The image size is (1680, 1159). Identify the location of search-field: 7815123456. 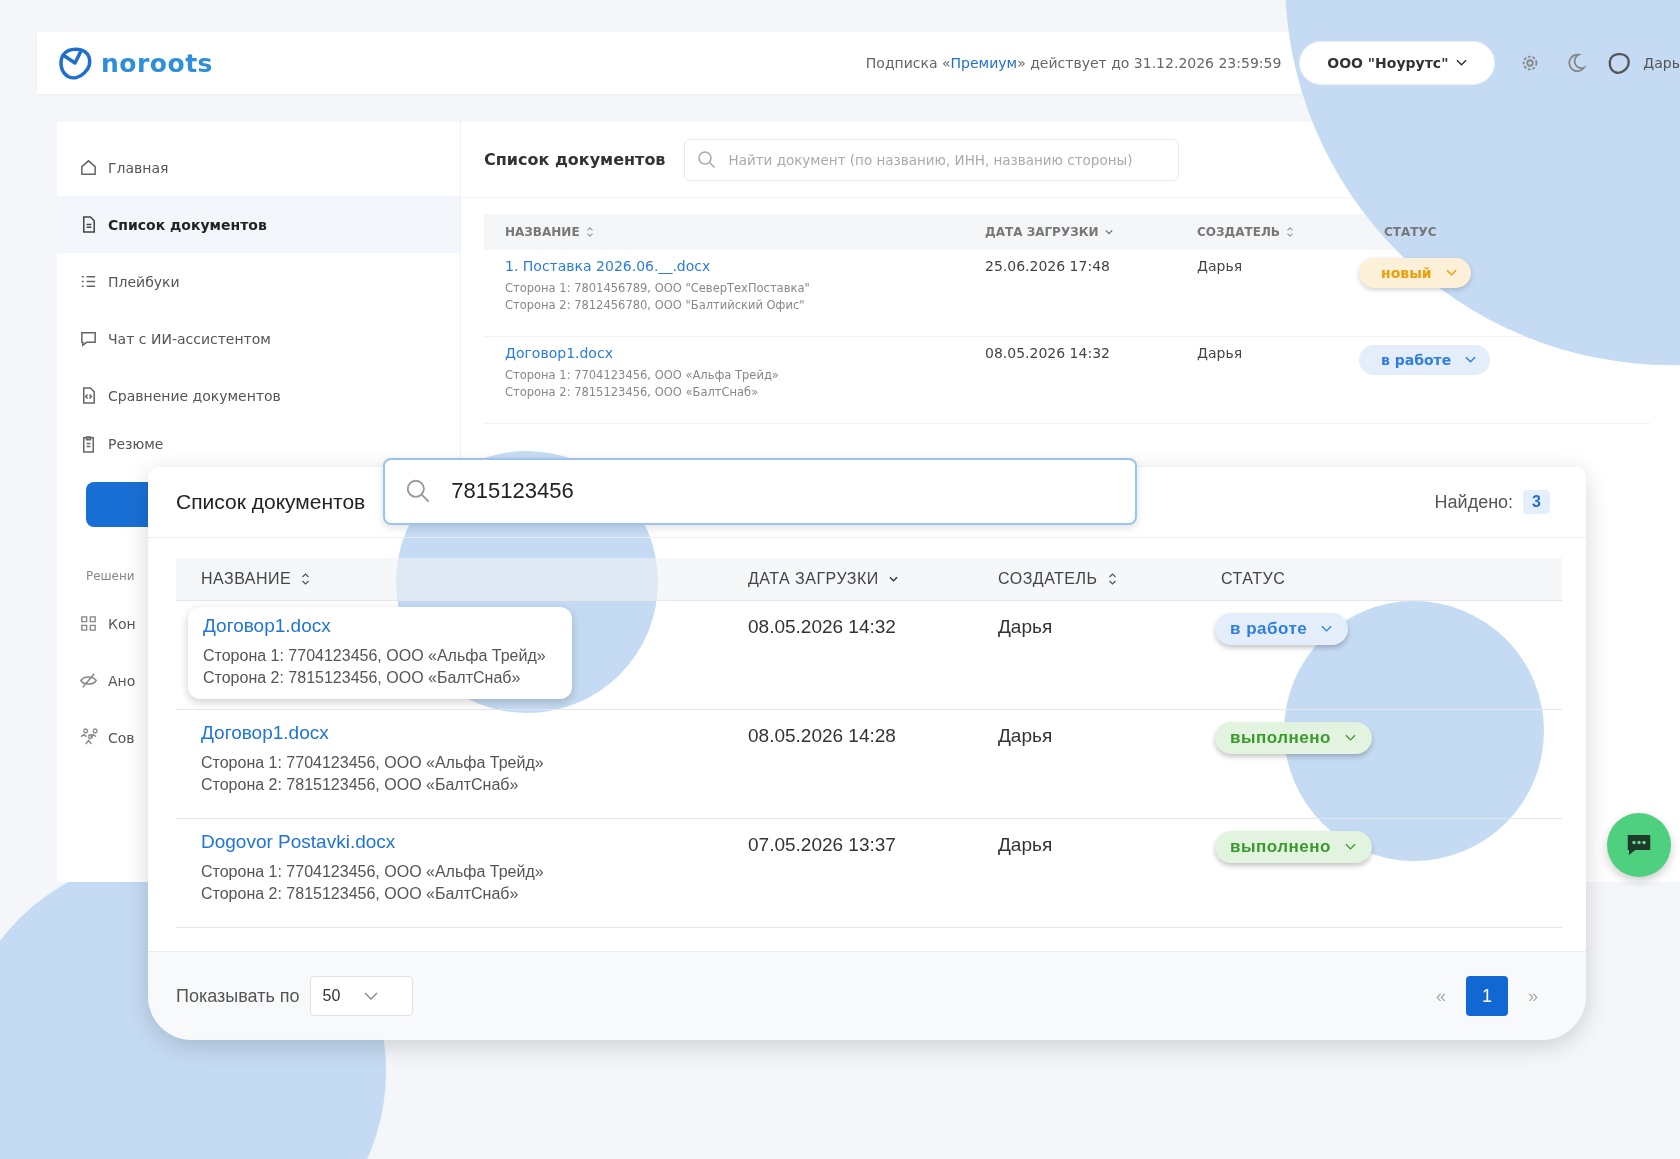
(760, 491).